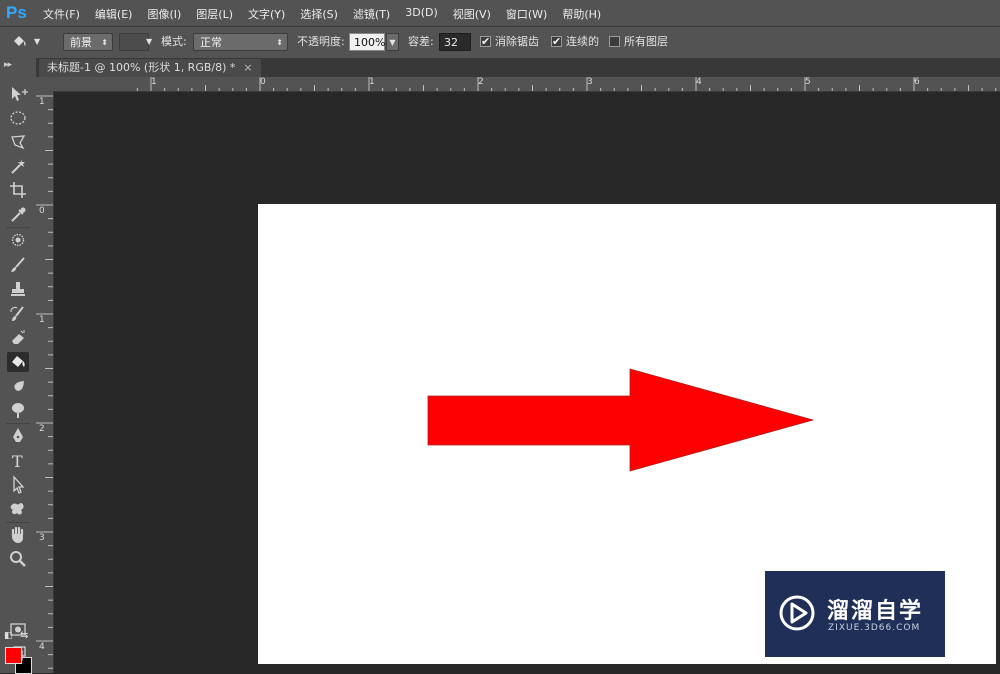 Image resolution: width=1000 pixels, height=674 pixels. What do you see at coordinates (874, 628) in the screenshot?
I see `watermark-url: ZIXUE.3D66.COM` at bounding box center [874, 628].